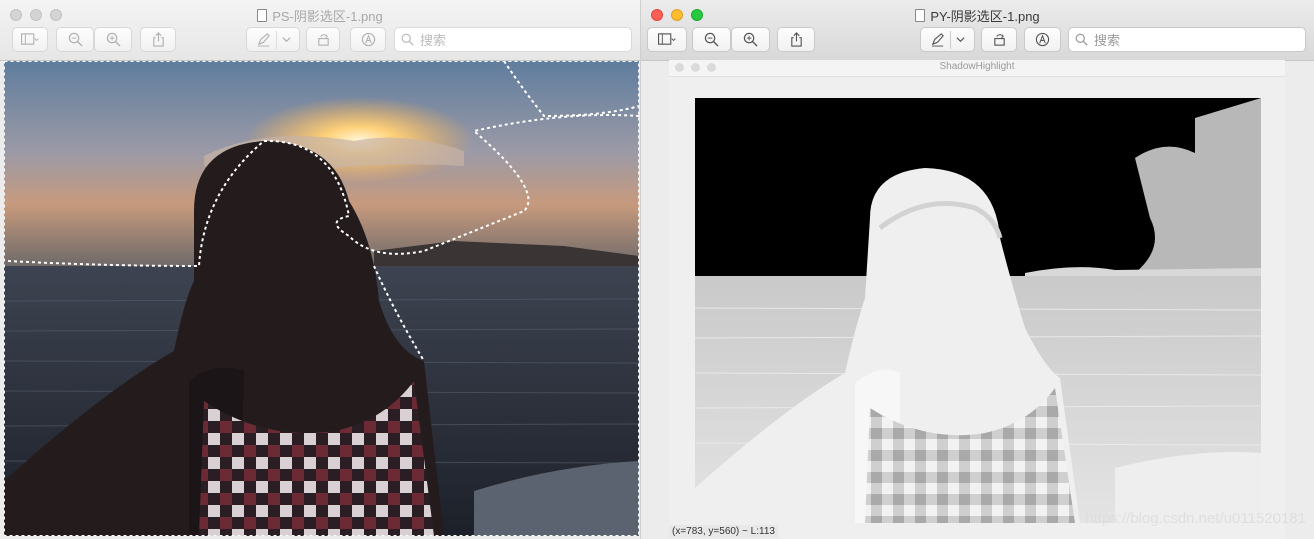 The width and height of the screenshot is (1314, 539). I want to click on left-search-field: 搜索, so click(513, 39).